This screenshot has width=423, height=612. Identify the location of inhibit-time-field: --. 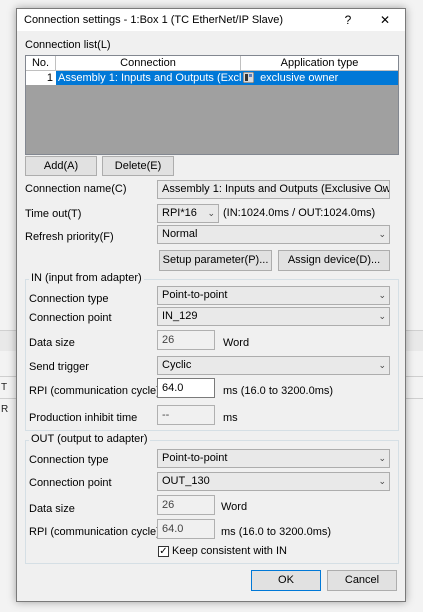
(186, 415).